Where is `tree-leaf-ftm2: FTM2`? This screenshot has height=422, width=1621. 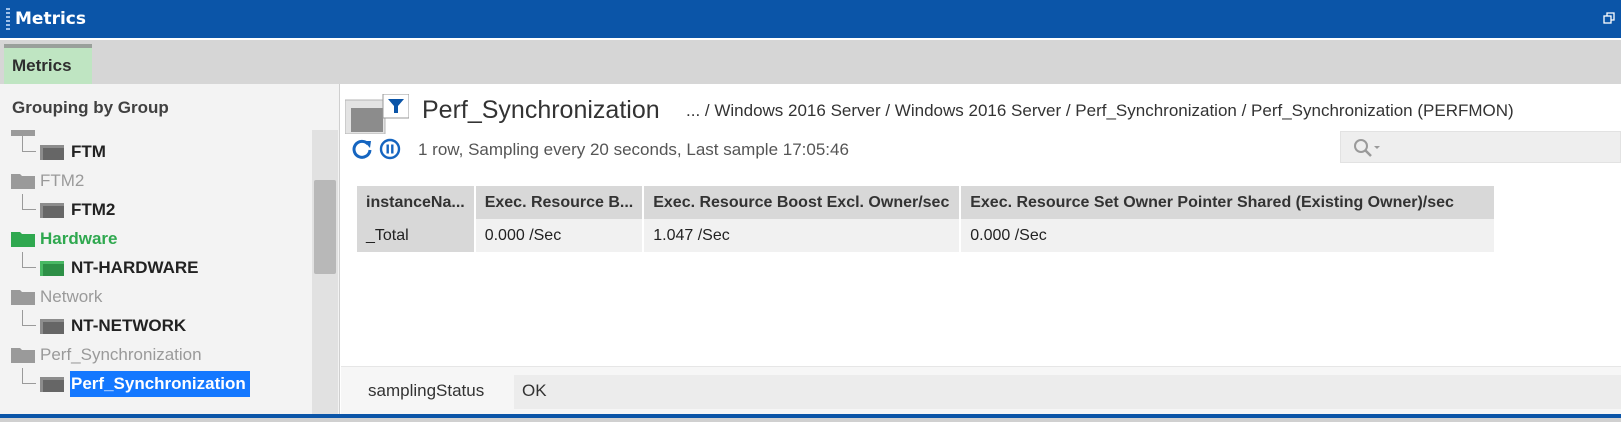
tree-leaf-ftm2: FTM2 is located at coordinates (156, 209).